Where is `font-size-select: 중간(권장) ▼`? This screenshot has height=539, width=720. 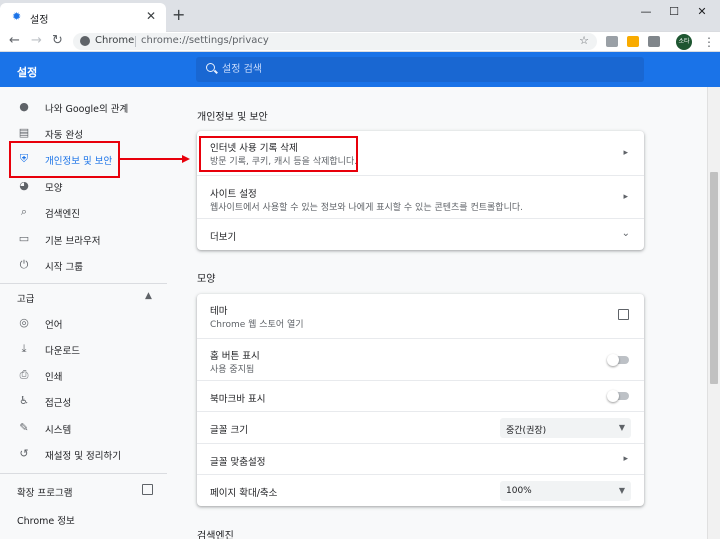 font-size-select: 중간(권장) ▼ is located at coordinates (565, 428).